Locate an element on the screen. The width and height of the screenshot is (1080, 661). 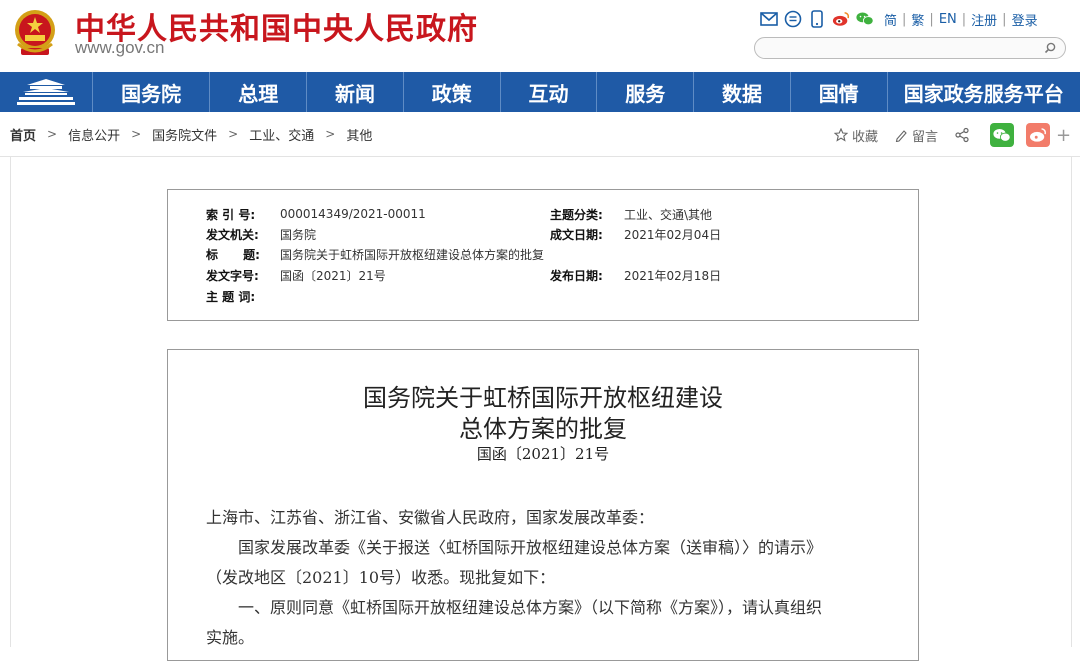
written-date-value: 2021年02月04日 is located at coordinates (673, 234).